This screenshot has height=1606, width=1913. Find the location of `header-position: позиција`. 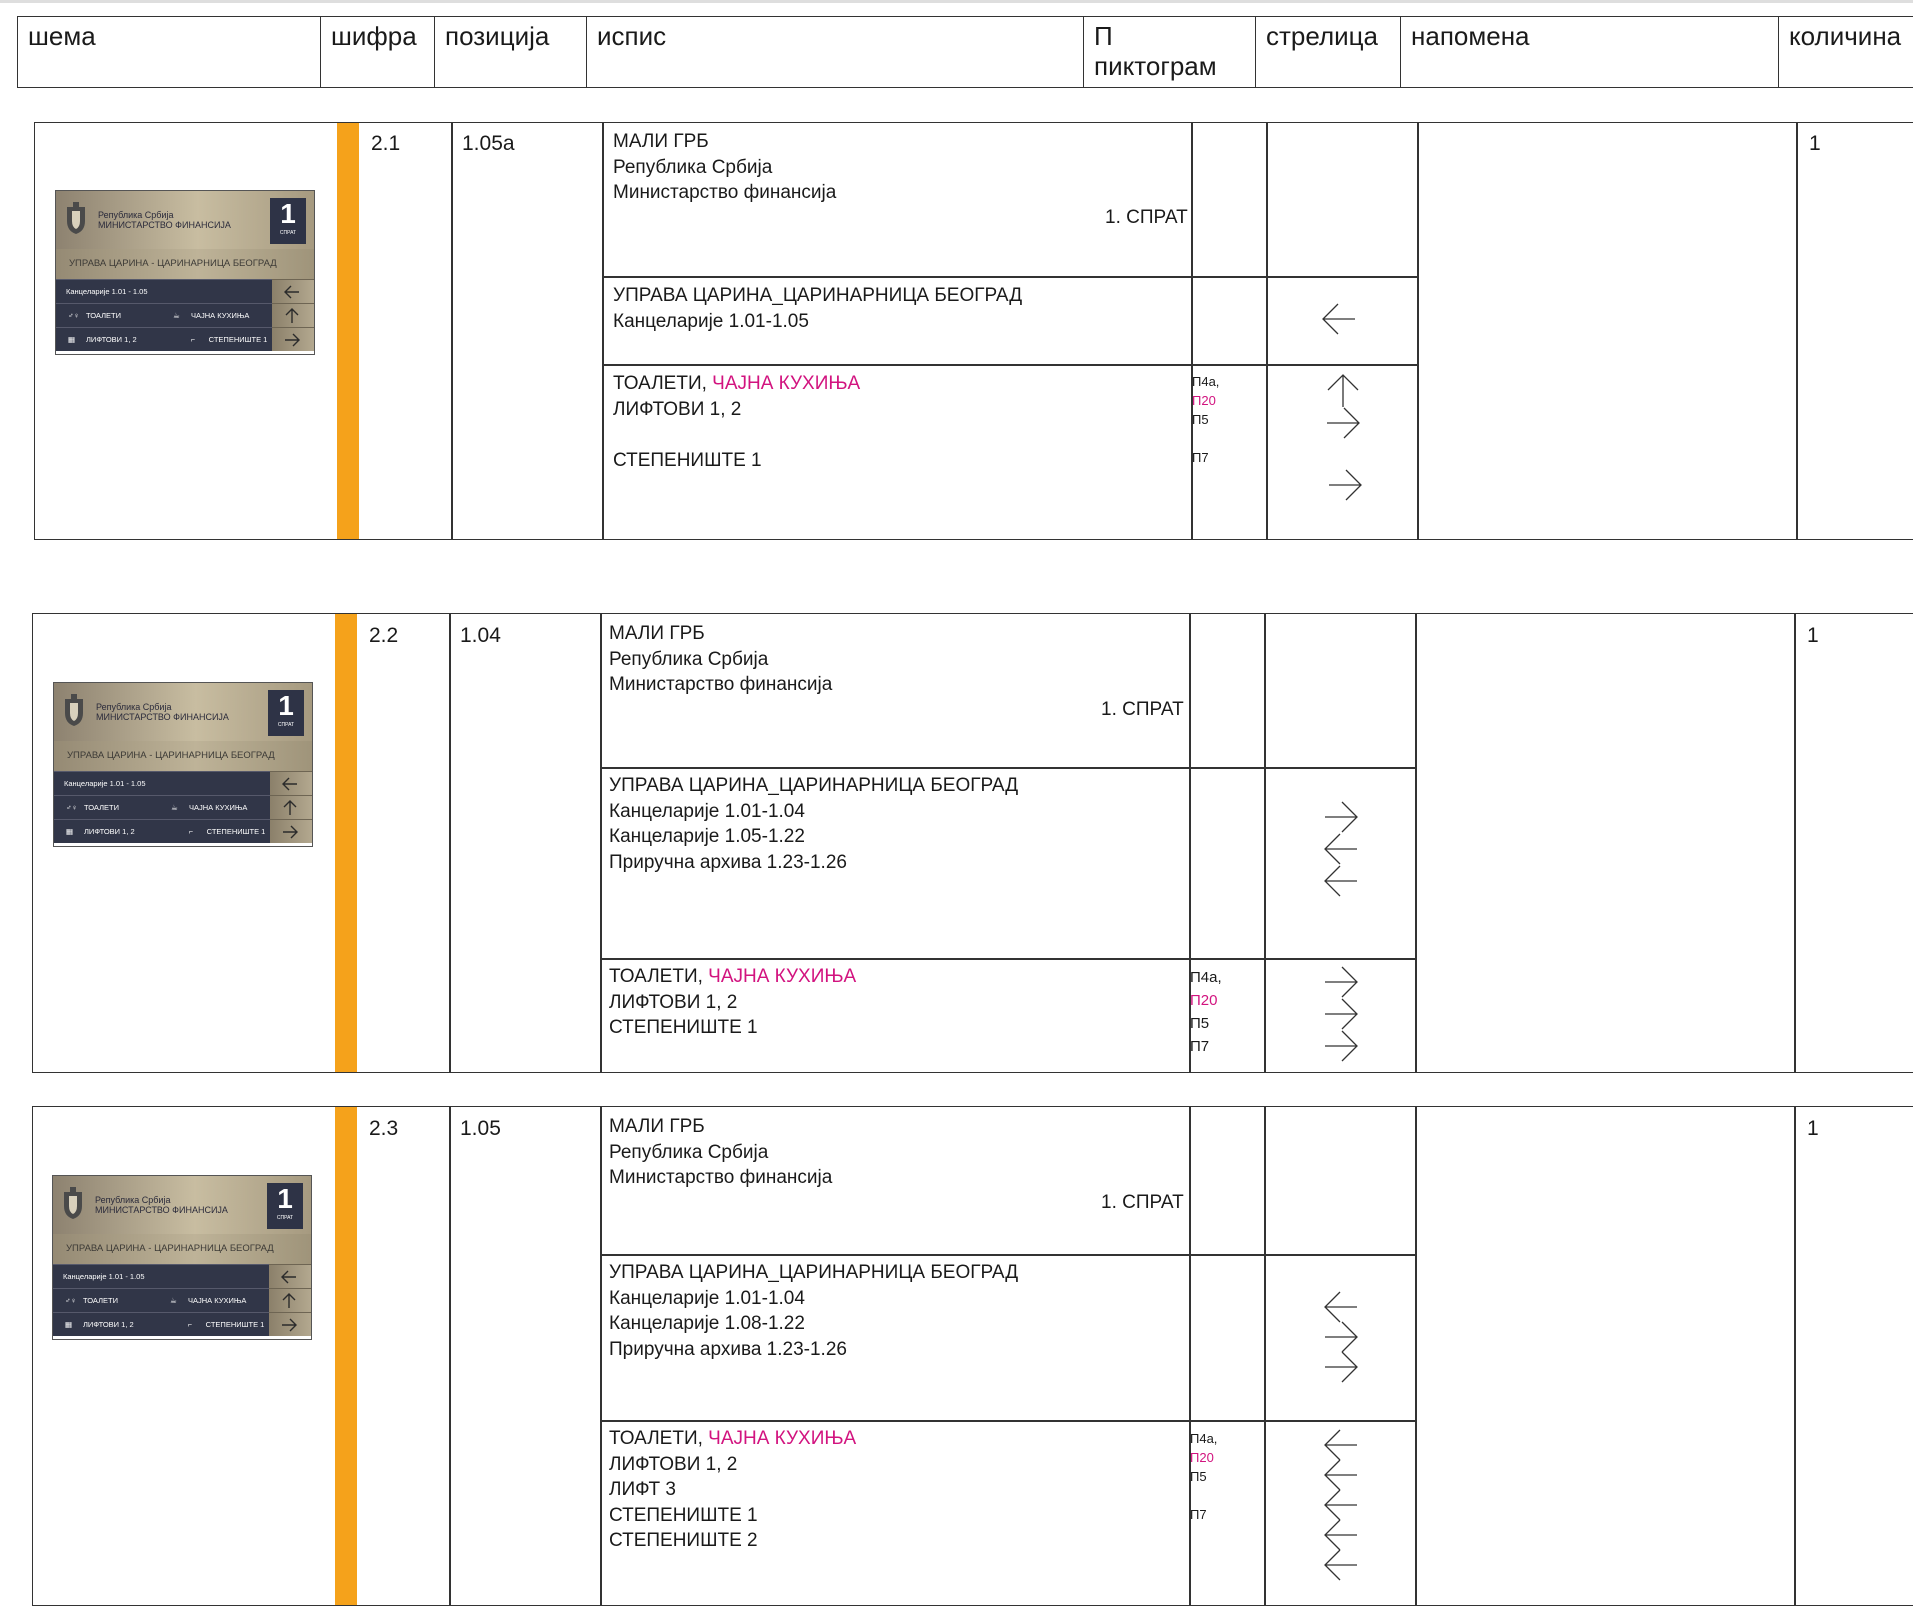

header-position: позиција is located at coordinates (511, 52).